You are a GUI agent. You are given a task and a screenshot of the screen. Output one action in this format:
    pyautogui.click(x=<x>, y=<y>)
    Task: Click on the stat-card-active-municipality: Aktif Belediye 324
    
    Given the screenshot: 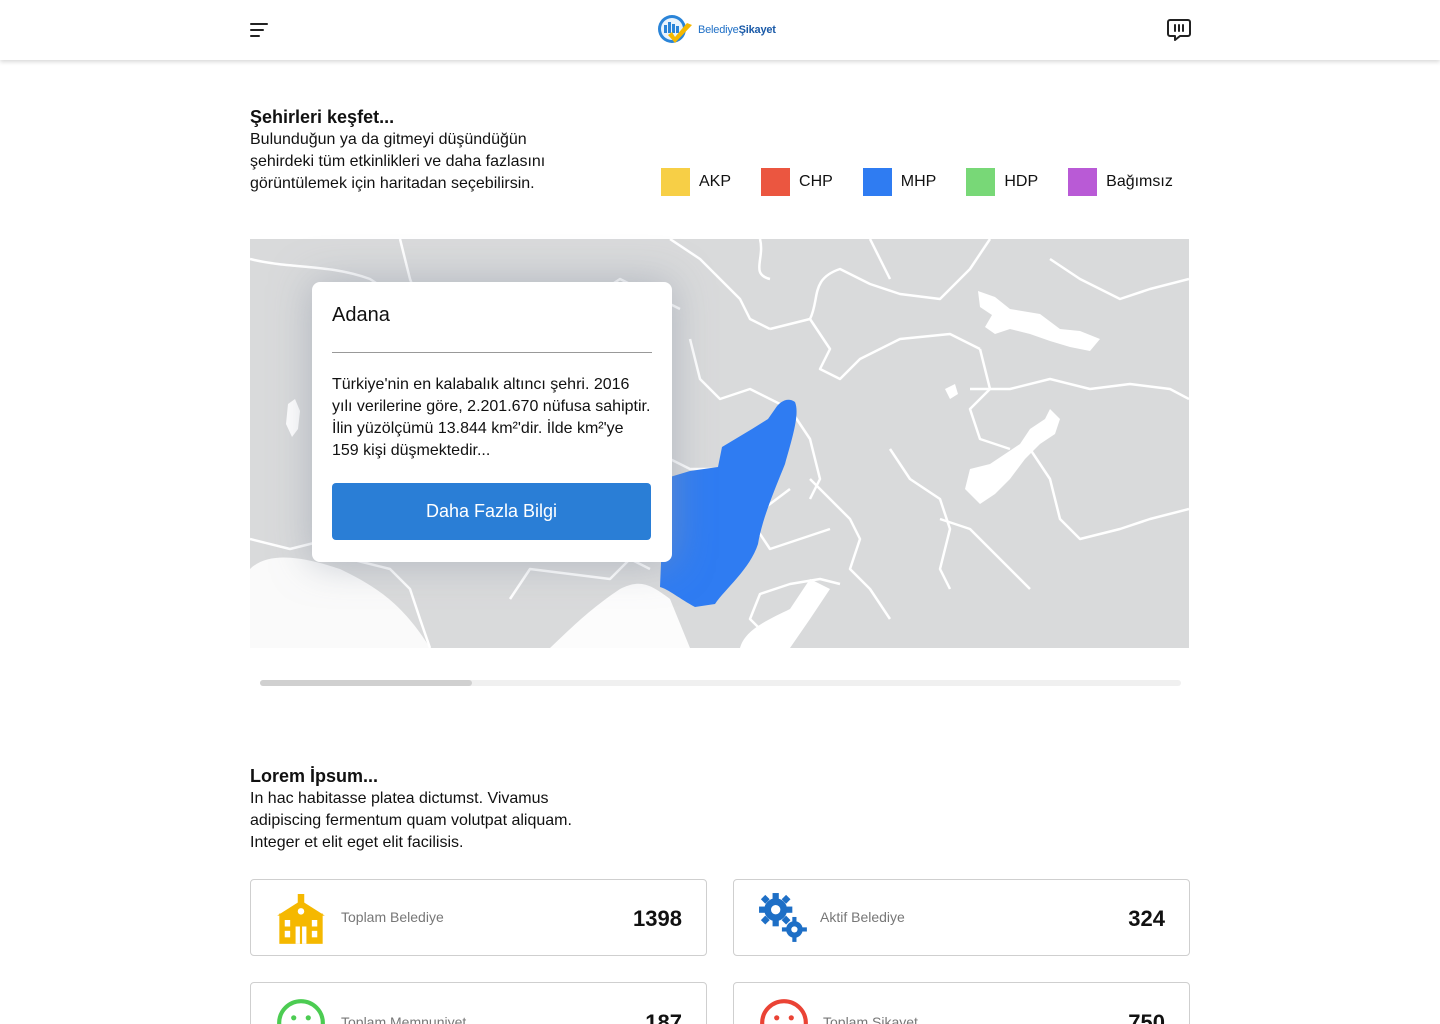 What is the action you would take?
    pyautogui.click(x=961, y=917)
    